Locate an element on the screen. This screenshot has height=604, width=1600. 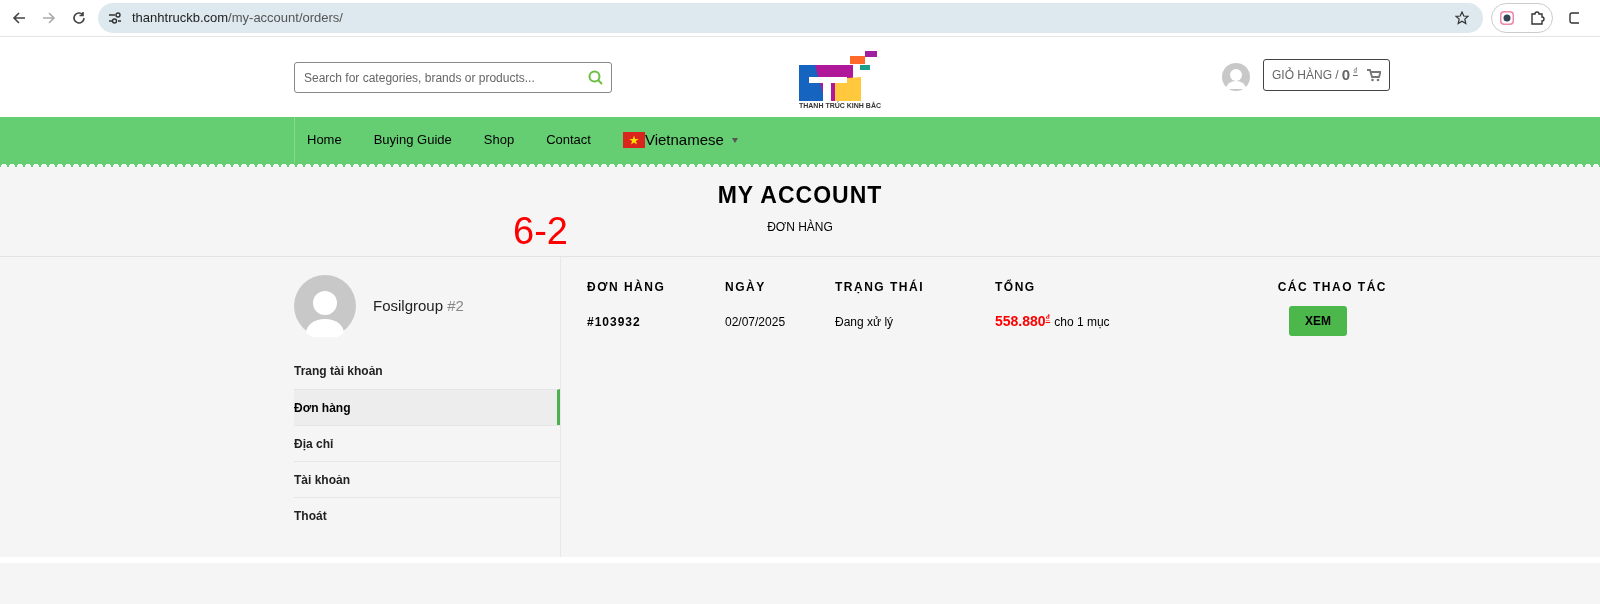
caret-icon is located at coordinates (734, 140).